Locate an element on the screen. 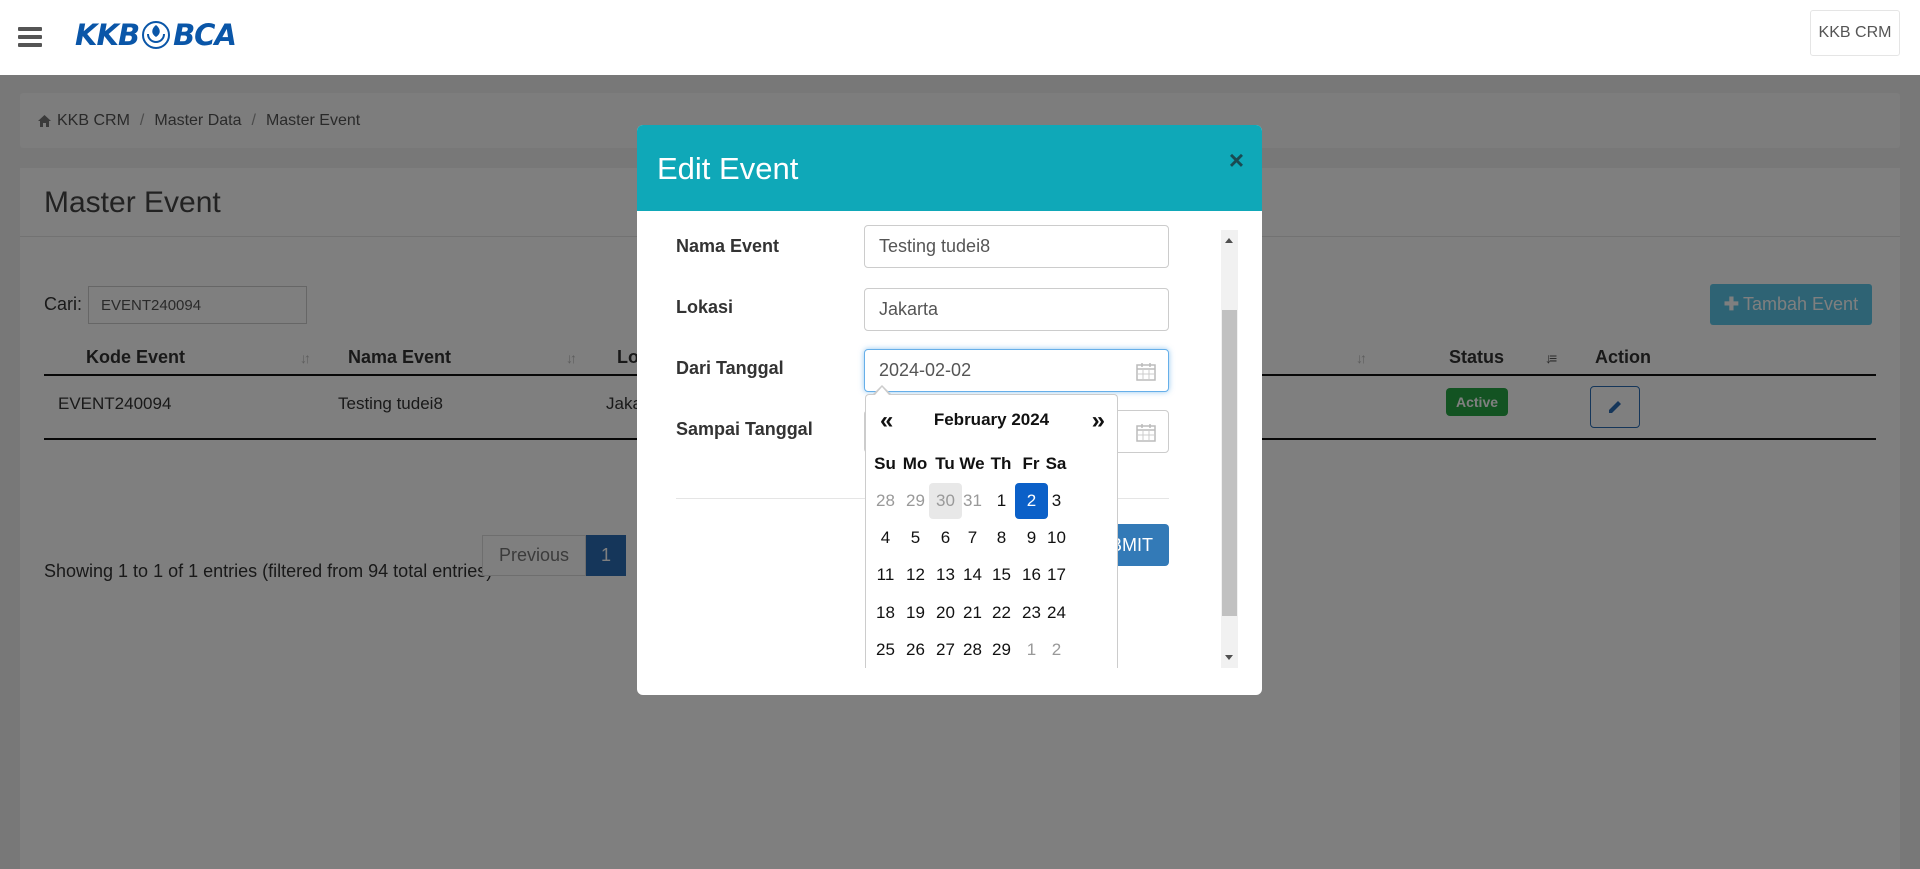 The image size is (1920, 869). dari-tanggal-input: 2024-02-02 is located at coordinates (1016, 370).